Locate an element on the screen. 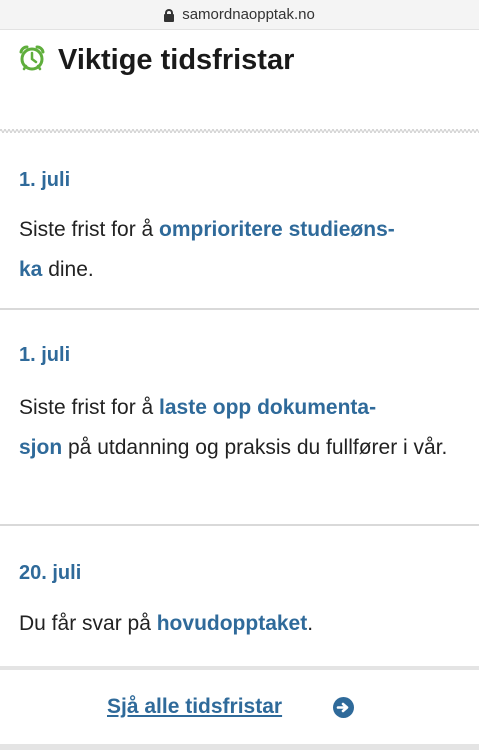 The height and width of the screenshot is (750, 479). deadline-date: 20. juli is located at coordinates (50, 573).